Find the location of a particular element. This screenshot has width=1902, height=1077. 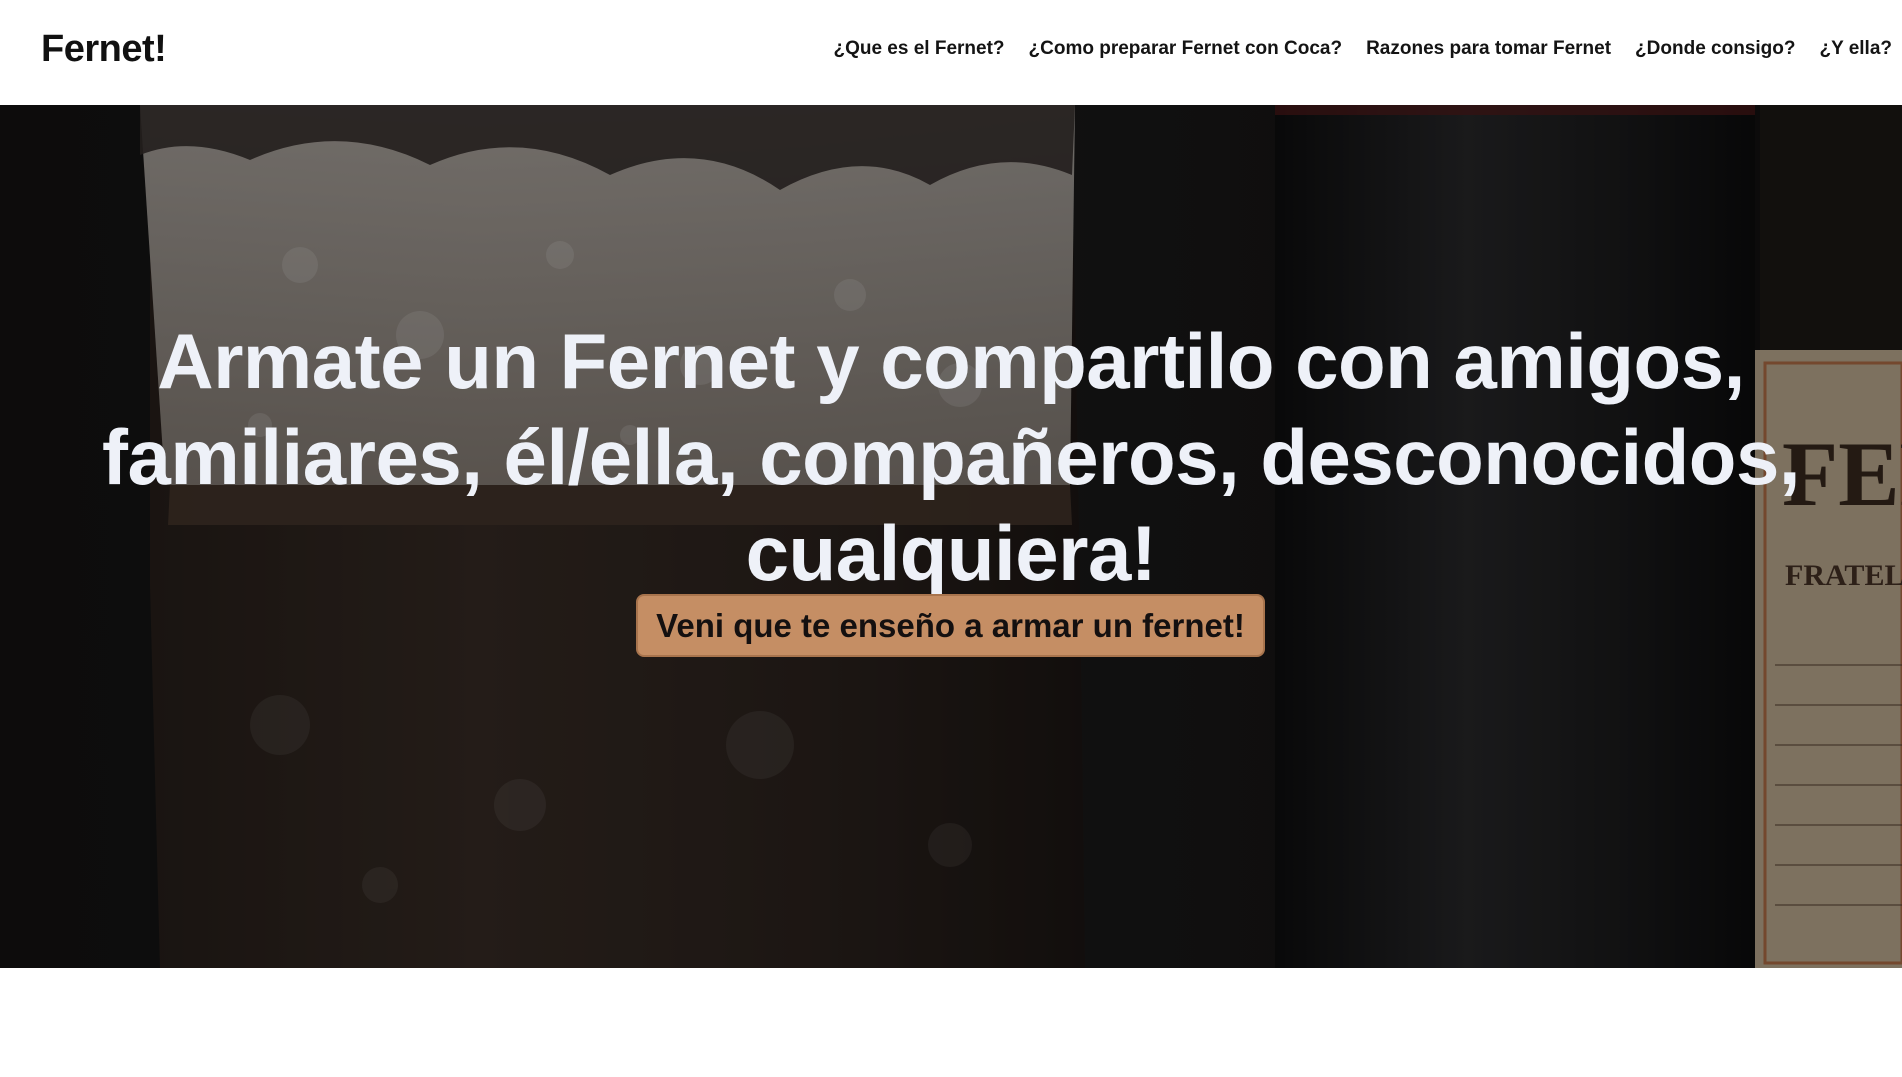

nav-link-donde-consigo: ¿Donde consigo? is located at coordinates (1715, 49).